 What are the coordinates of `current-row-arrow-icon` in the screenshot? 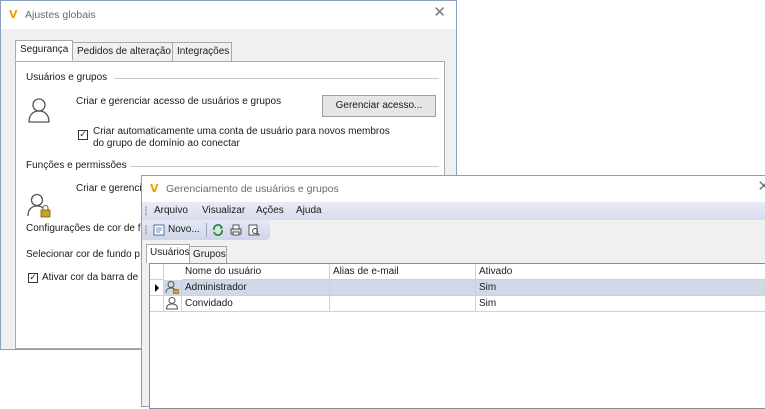 It's located at (157, 288).